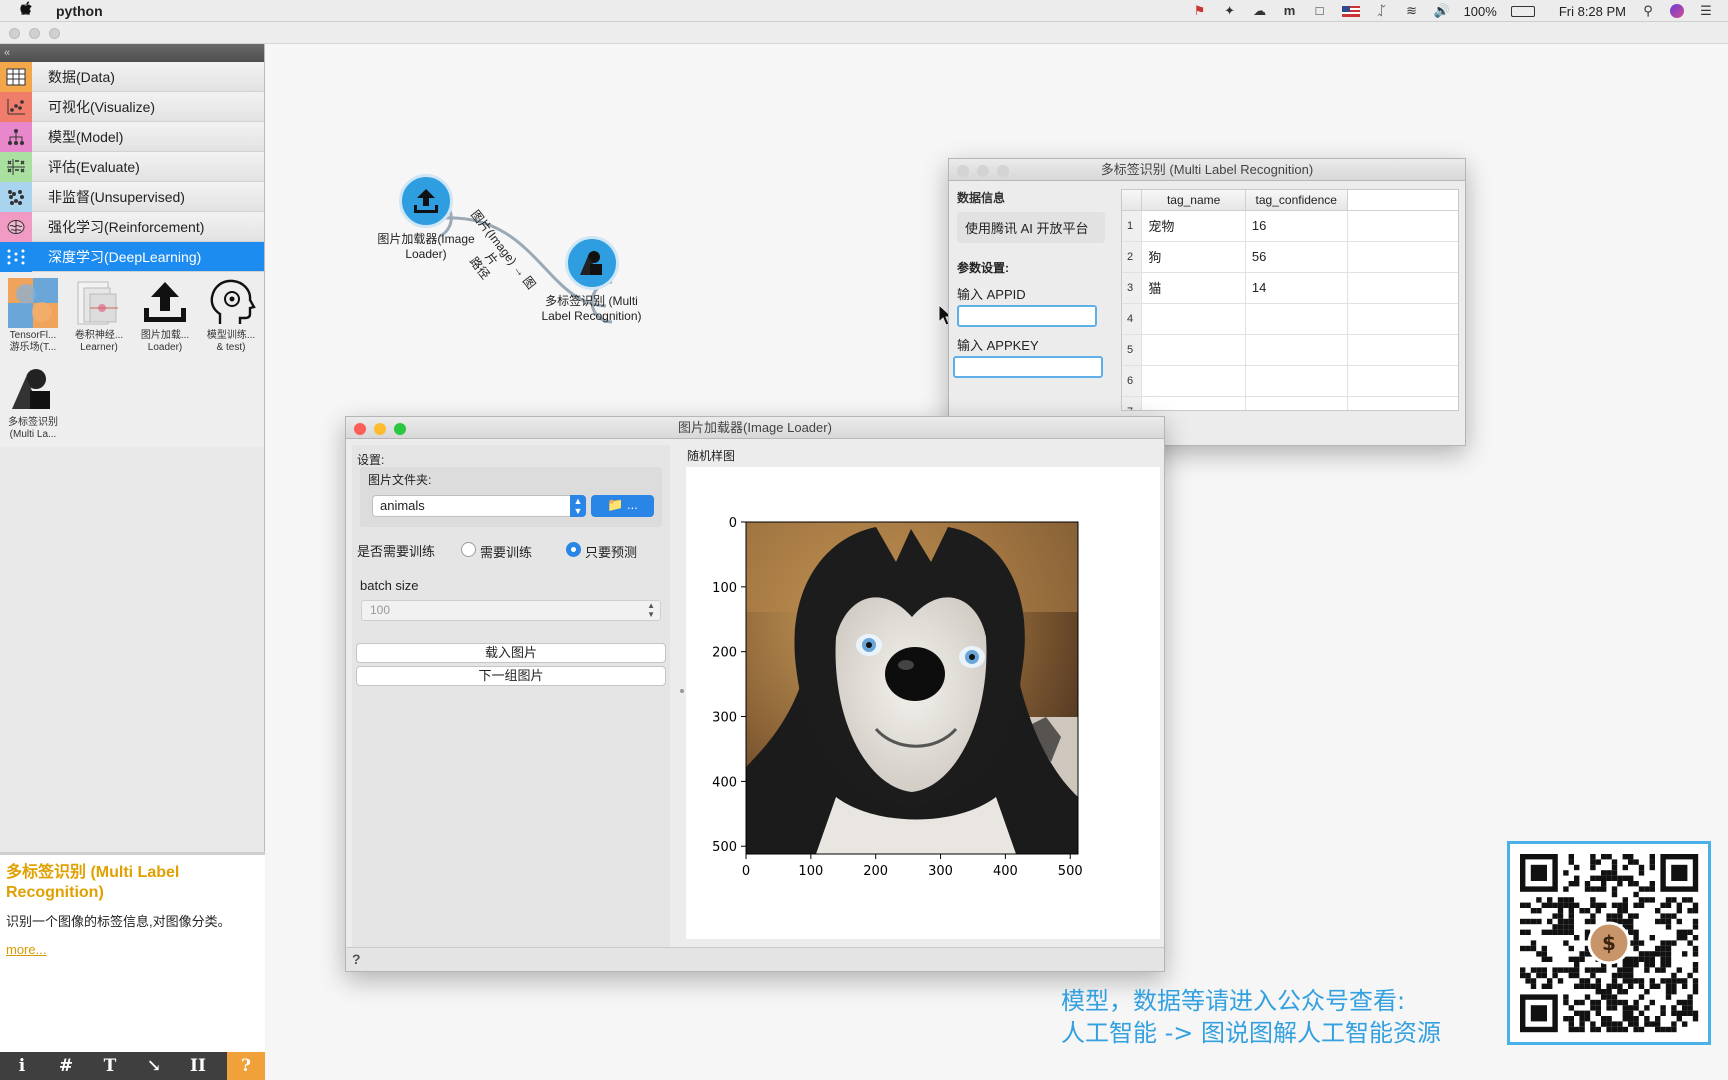 The image size is (1728, 1080). I want to click on siri-icon, so click(1677, 11).